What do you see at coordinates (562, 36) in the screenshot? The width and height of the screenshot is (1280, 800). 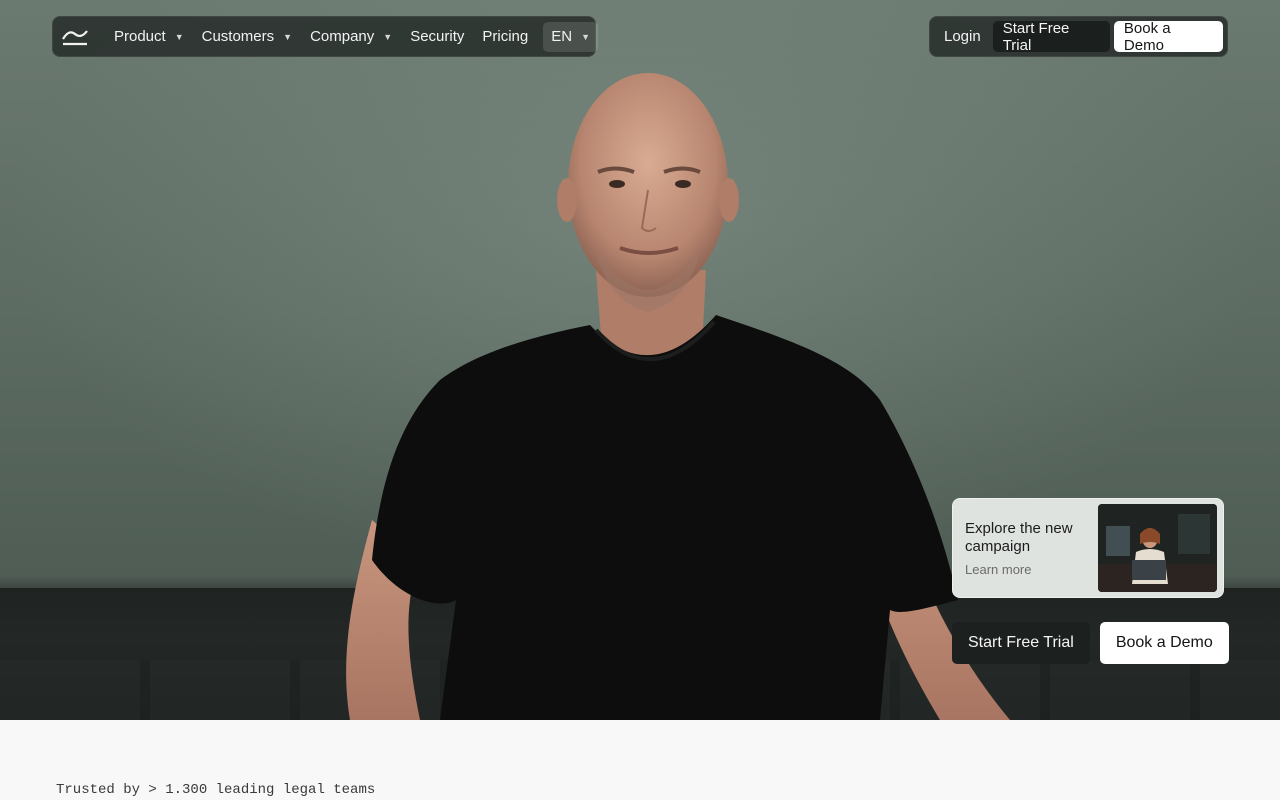 I see `language-label: EN` at bounding box center [562, 36].